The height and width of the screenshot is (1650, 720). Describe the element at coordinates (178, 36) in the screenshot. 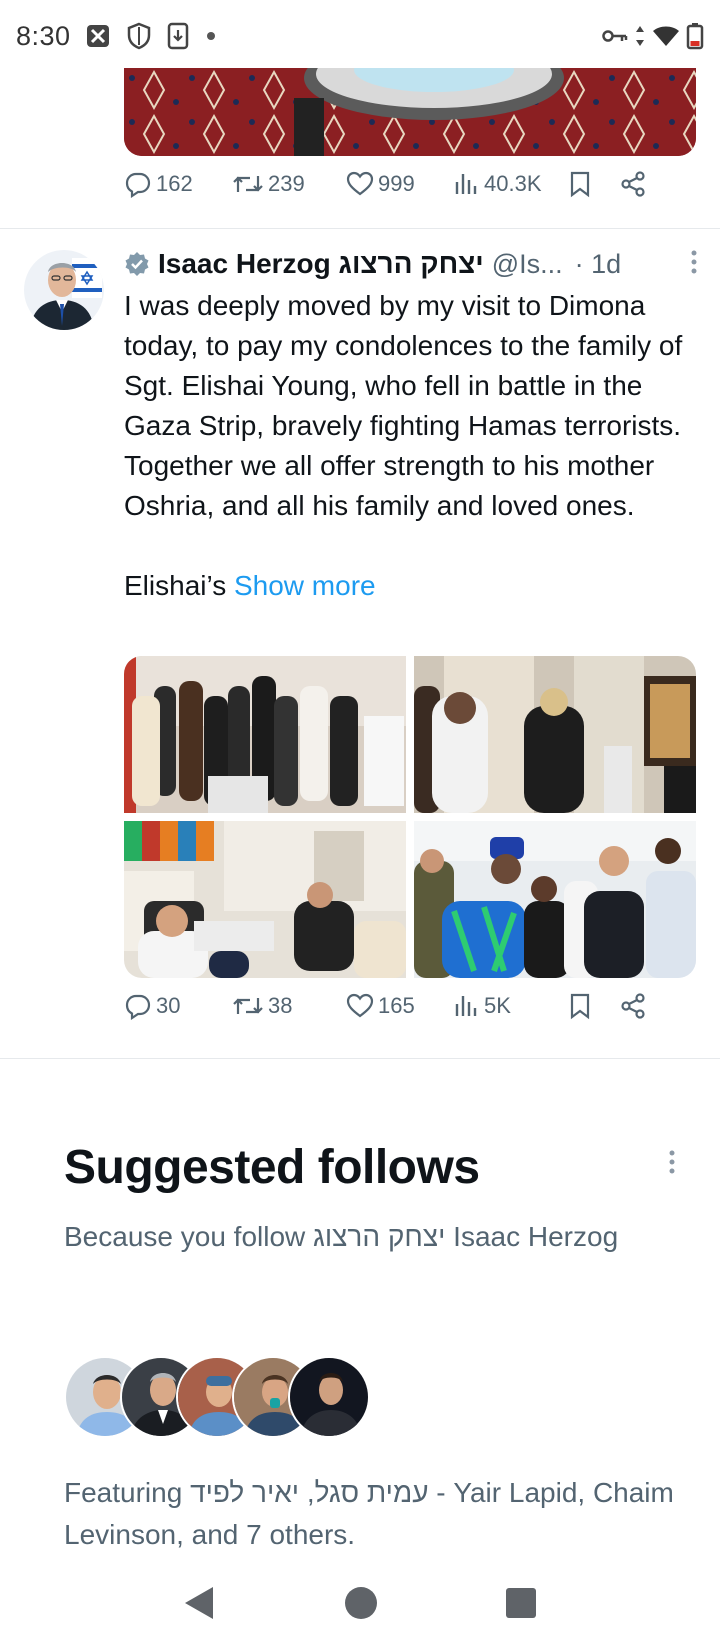

I see `download-icon` at that location.